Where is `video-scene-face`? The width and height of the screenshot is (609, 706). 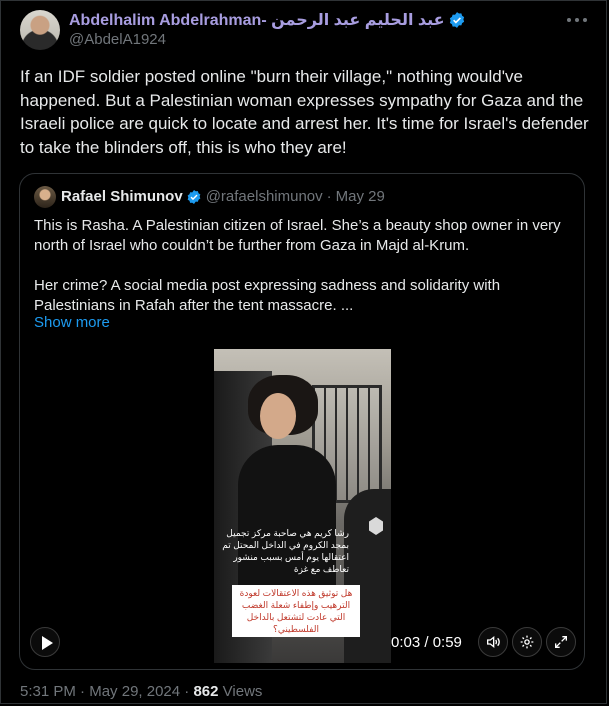 video-scene-face is located at coordinates (278, 416).